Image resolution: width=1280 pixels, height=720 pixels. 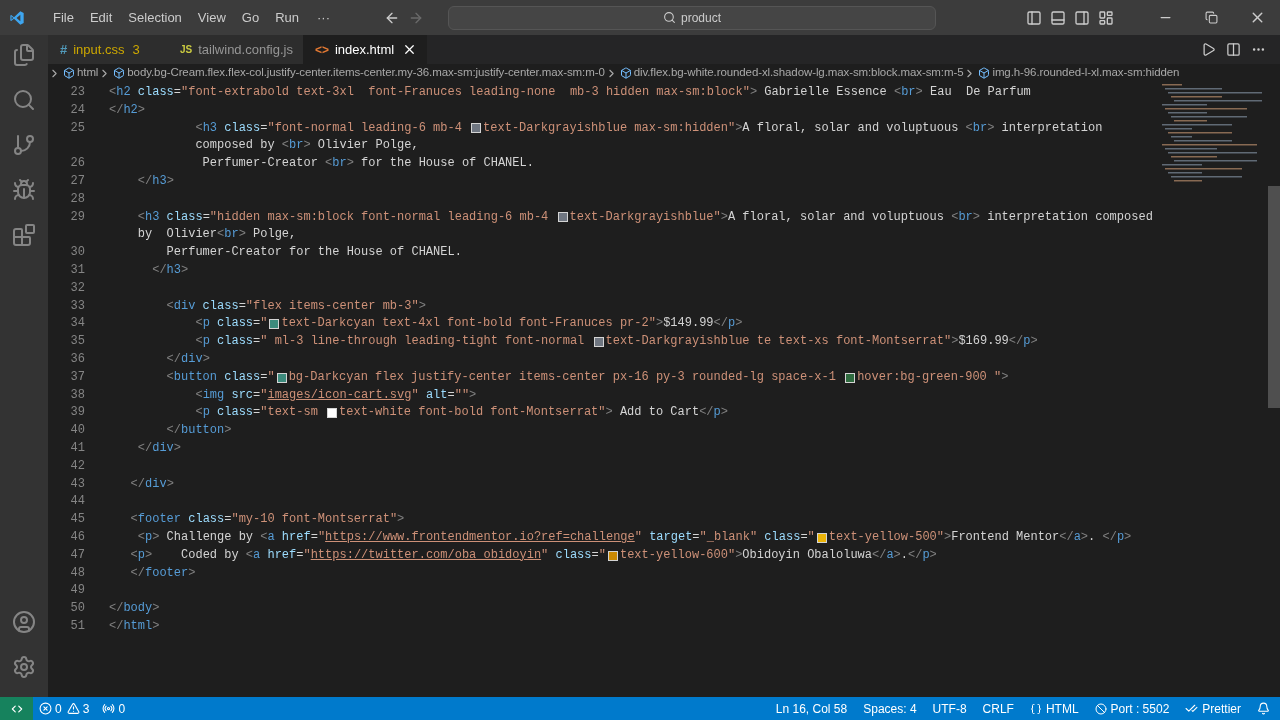 What do you see at coordinates (475, 537) in the screenshot?
I see `code-text: <p> Challenge by <a href="https://www.frontendmentor.io?ref=challenge" target="_blank" class="` at bounding box center [475, 537].